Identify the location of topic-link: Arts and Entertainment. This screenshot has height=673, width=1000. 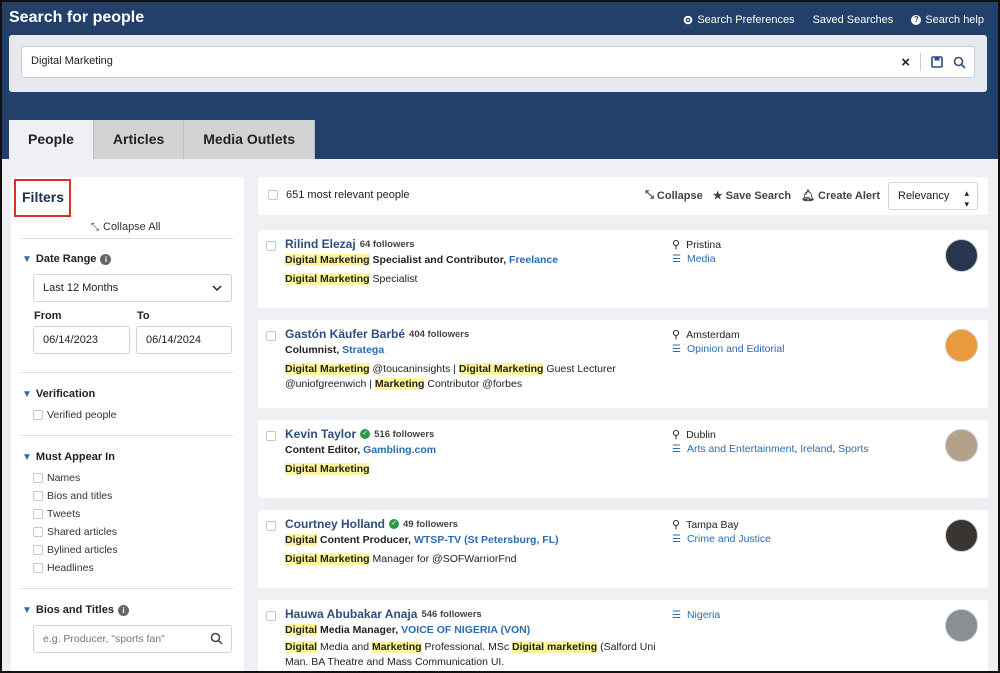
(740, 449).